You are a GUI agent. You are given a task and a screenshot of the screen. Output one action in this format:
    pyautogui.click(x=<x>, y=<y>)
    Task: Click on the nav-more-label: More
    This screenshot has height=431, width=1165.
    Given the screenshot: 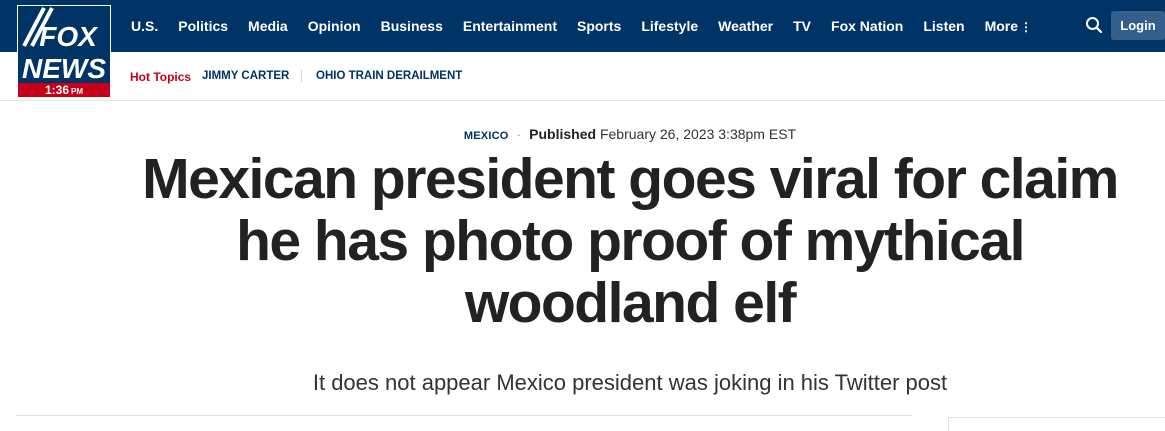 What is the action you would take?
    pyautogui.click(x=1001, y=26)
    